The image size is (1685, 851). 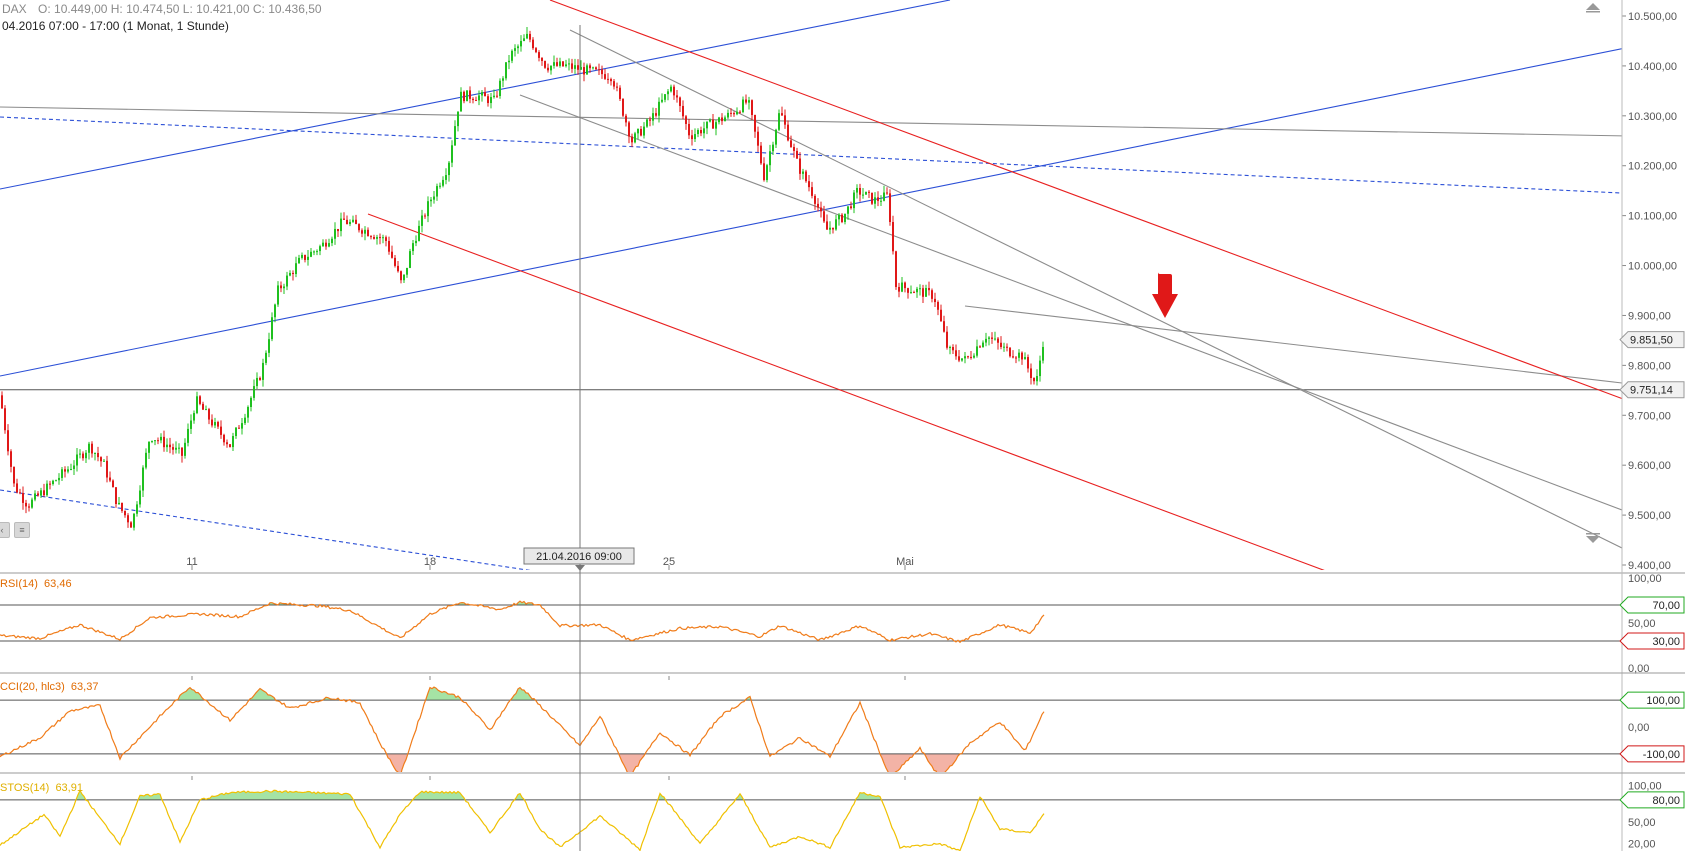 I want to click on cci-value: 63,37, so click(x=84, y=687).